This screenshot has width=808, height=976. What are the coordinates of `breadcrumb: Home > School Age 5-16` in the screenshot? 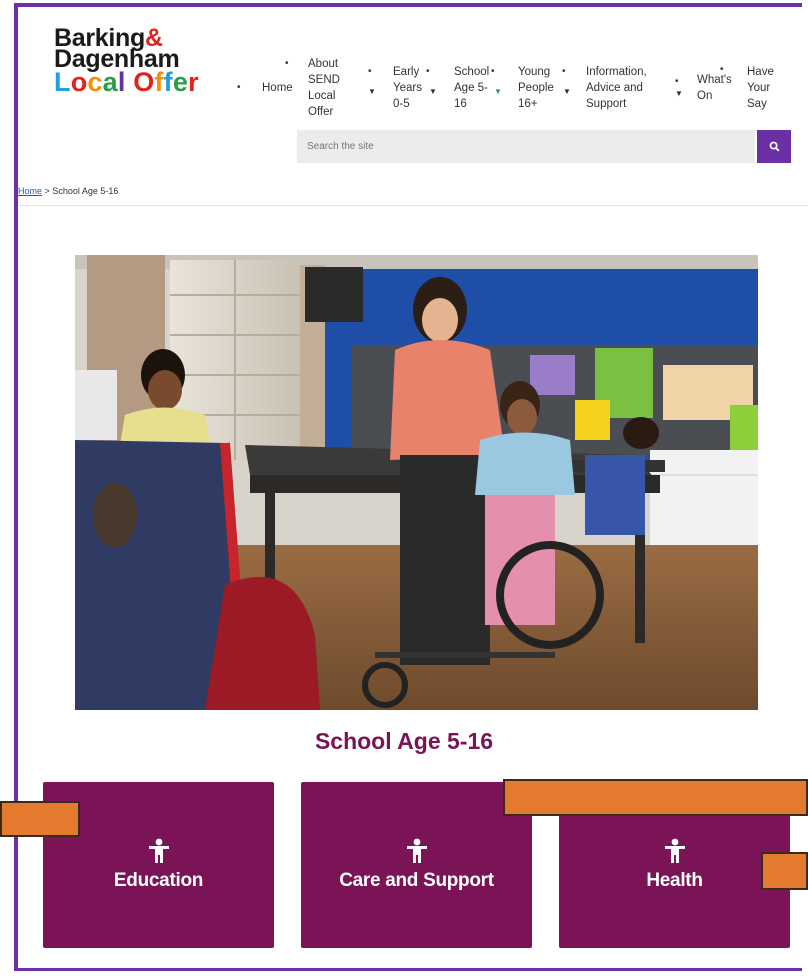 It's located at (68, 191).